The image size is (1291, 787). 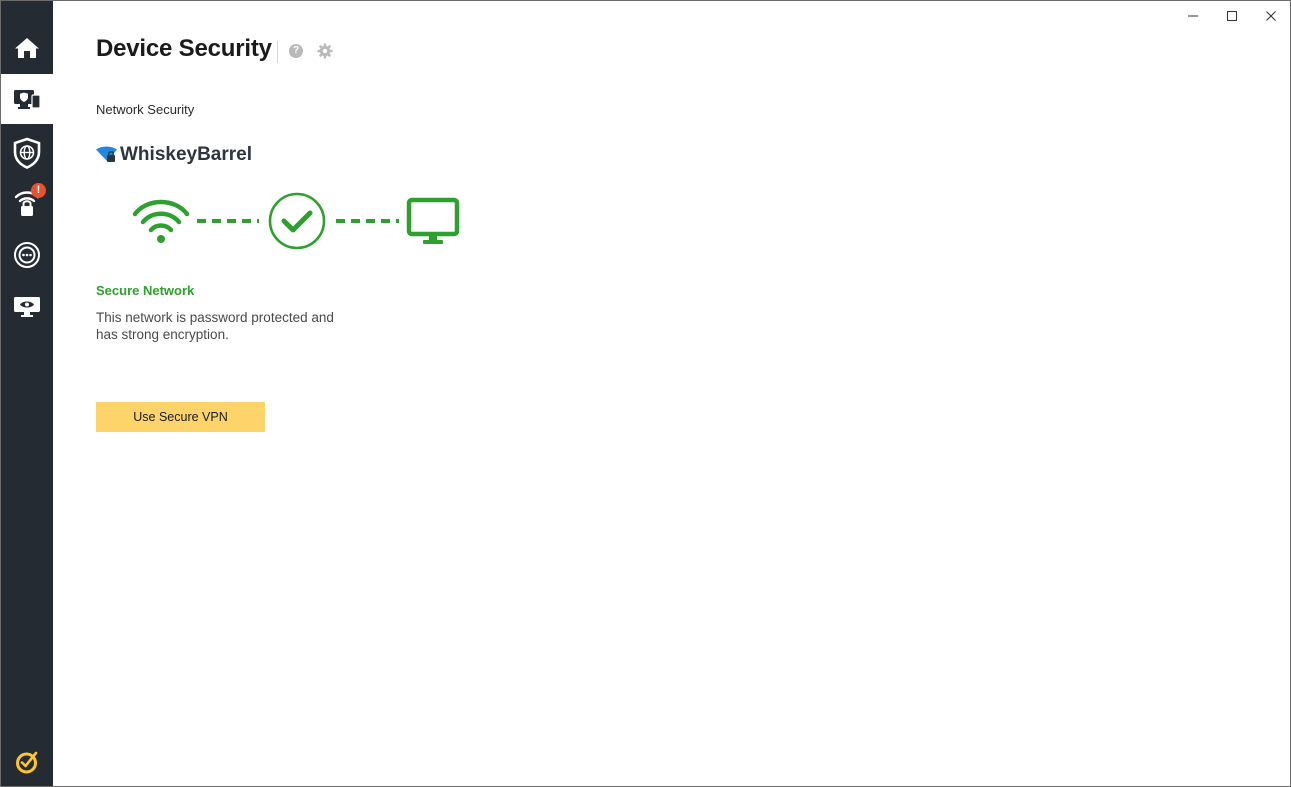 I want to click on sidebar-item-privacy-monitor, so click(x=27, y=306).